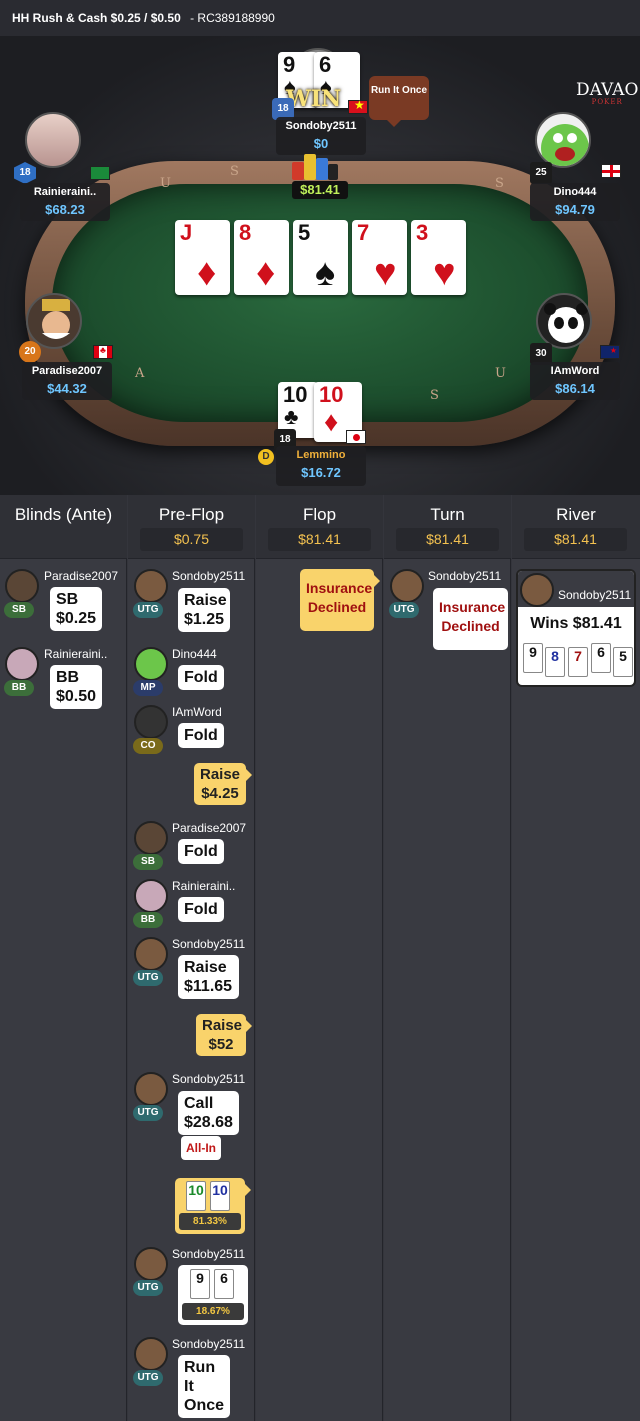  What do you see at coordinates (447, 514) in the screenshot?
I see `column-title: Turn` at bounding box center [447, 514].